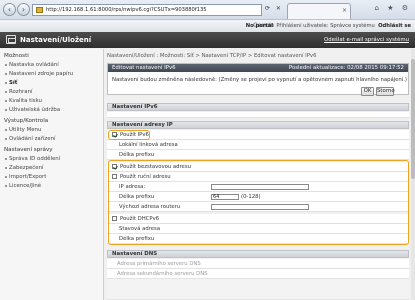 Image resolution: width=415 pixels, height=300 pixels. I want to click on row-ip-address: IP adresa:, so click(258, 187).